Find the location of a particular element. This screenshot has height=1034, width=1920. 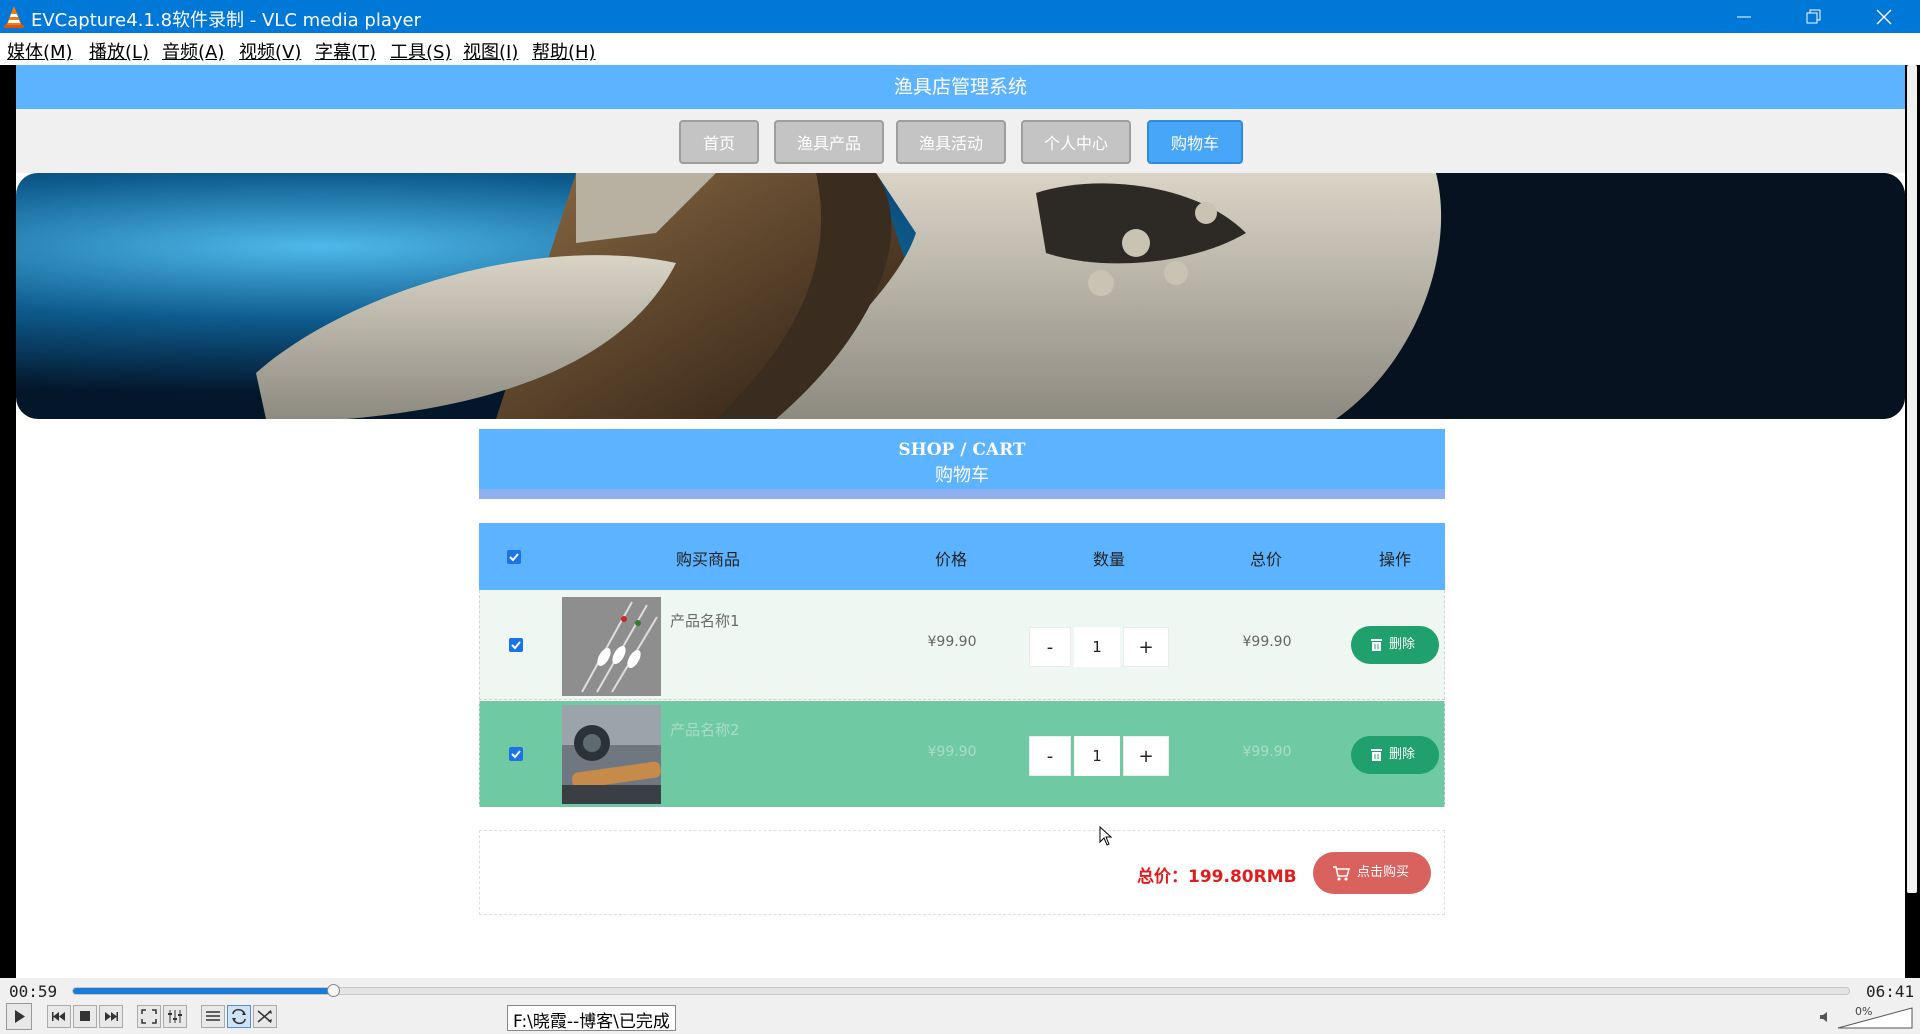

site-title: 渔具店管理系统 is located at coordinates (960, 87).